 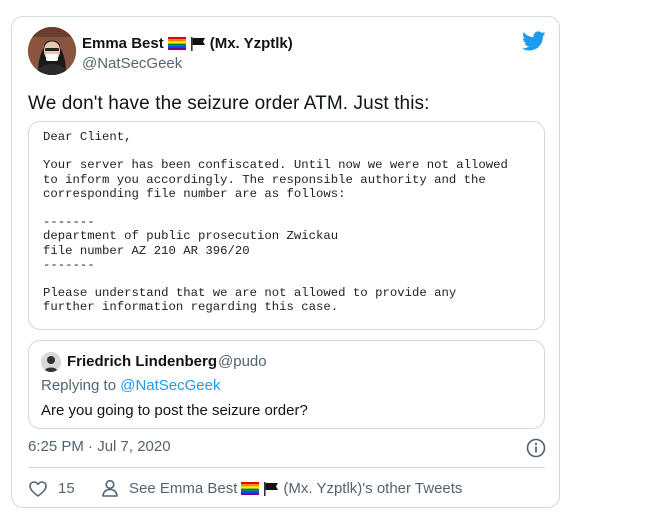 I want to click on author-handle: @NatSecGeek, so click(x=132, y=63).